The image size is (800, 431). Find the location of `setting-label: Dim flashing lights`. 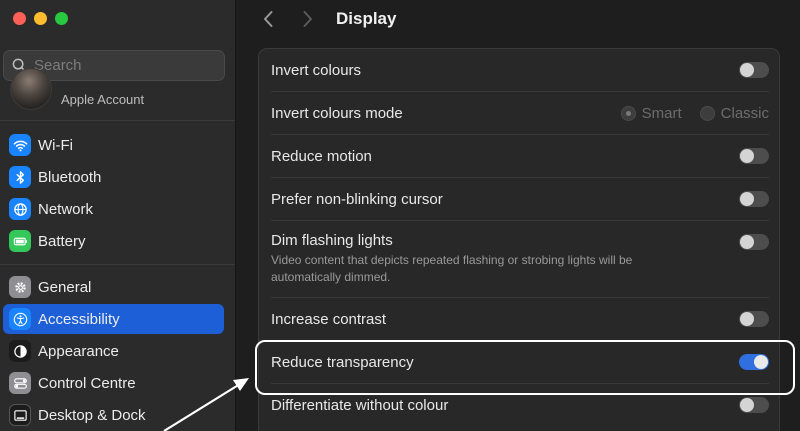

setting-label: Dim flashing lights is located at coordinates (332, 240).